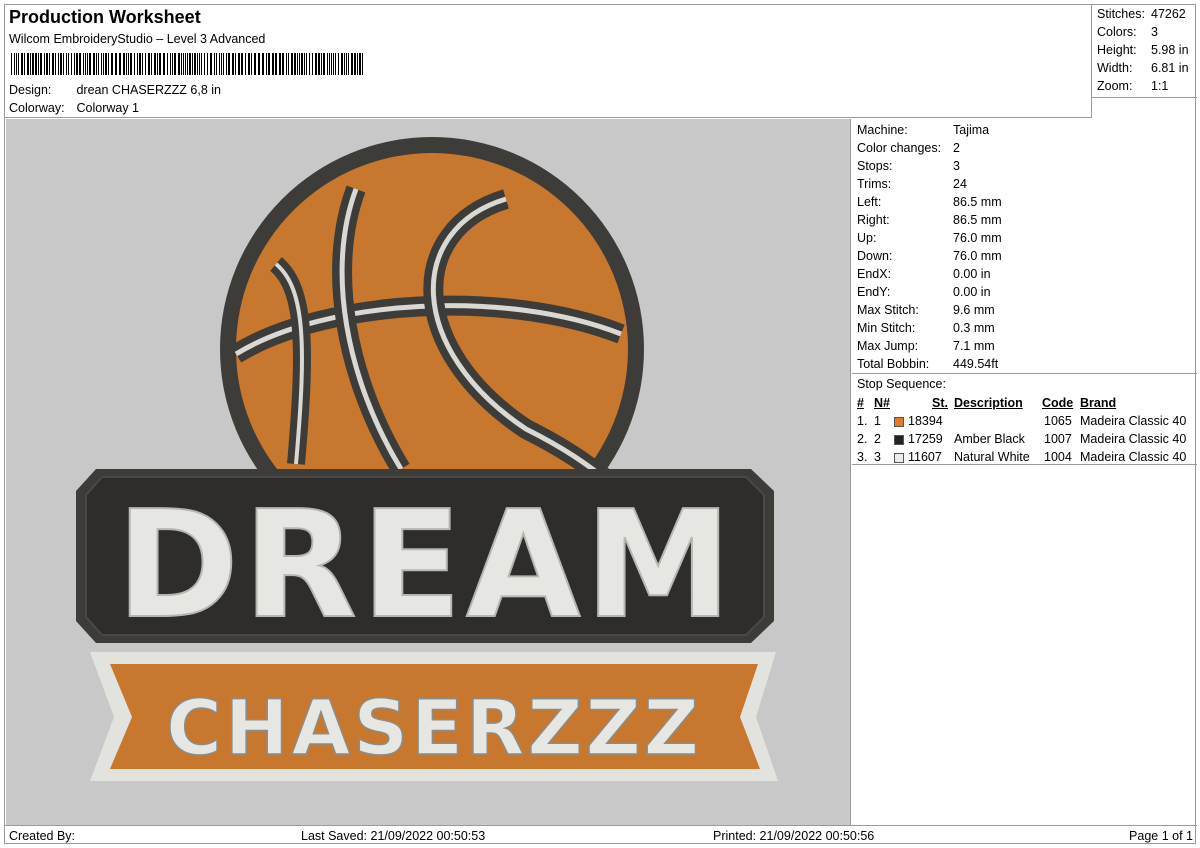 The height and width of the screenshot is (848, 1200). What do you see at coordinates (929, 256) in the screenshot?
I see `machine-info-row: Down: 76.0 mm` at bounding box center [929, 256].